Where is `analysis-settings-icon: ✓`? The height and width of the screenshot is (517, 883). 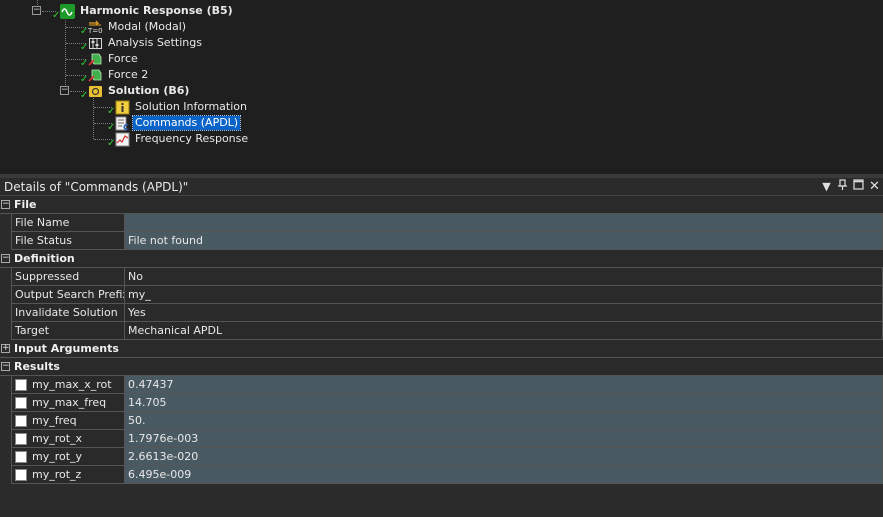
analysis-settings-icon: ✓ is located at coordinates (91, 44).